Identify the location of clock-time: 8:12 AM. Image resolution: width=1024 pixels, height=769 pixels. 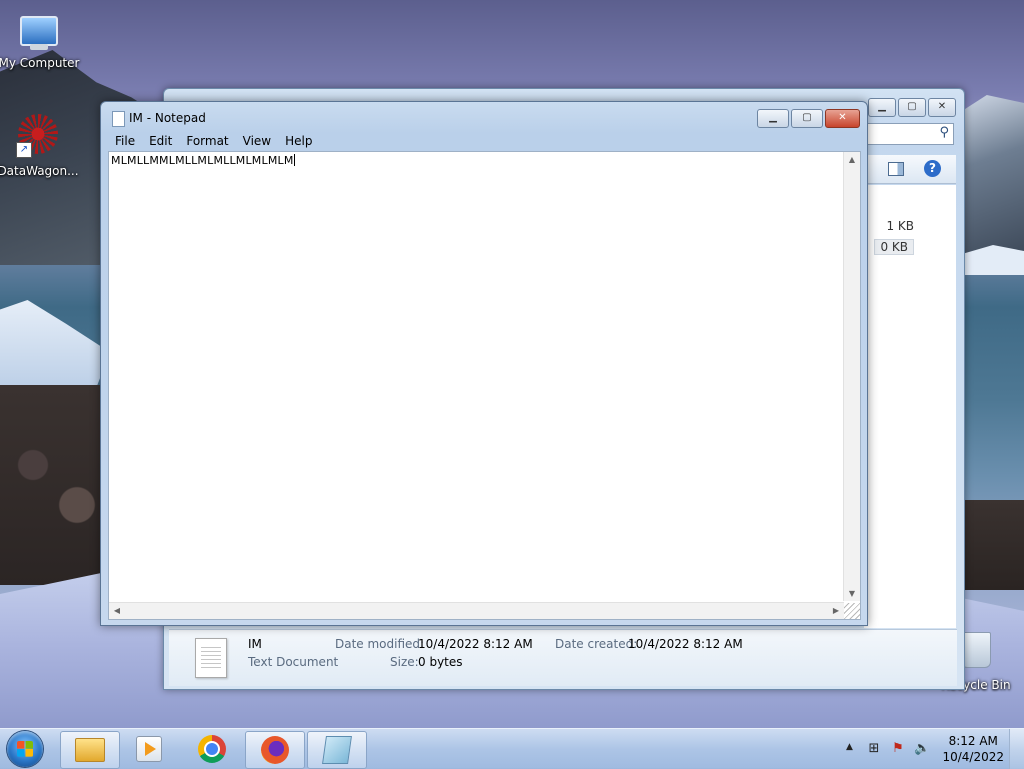
(973, 741).